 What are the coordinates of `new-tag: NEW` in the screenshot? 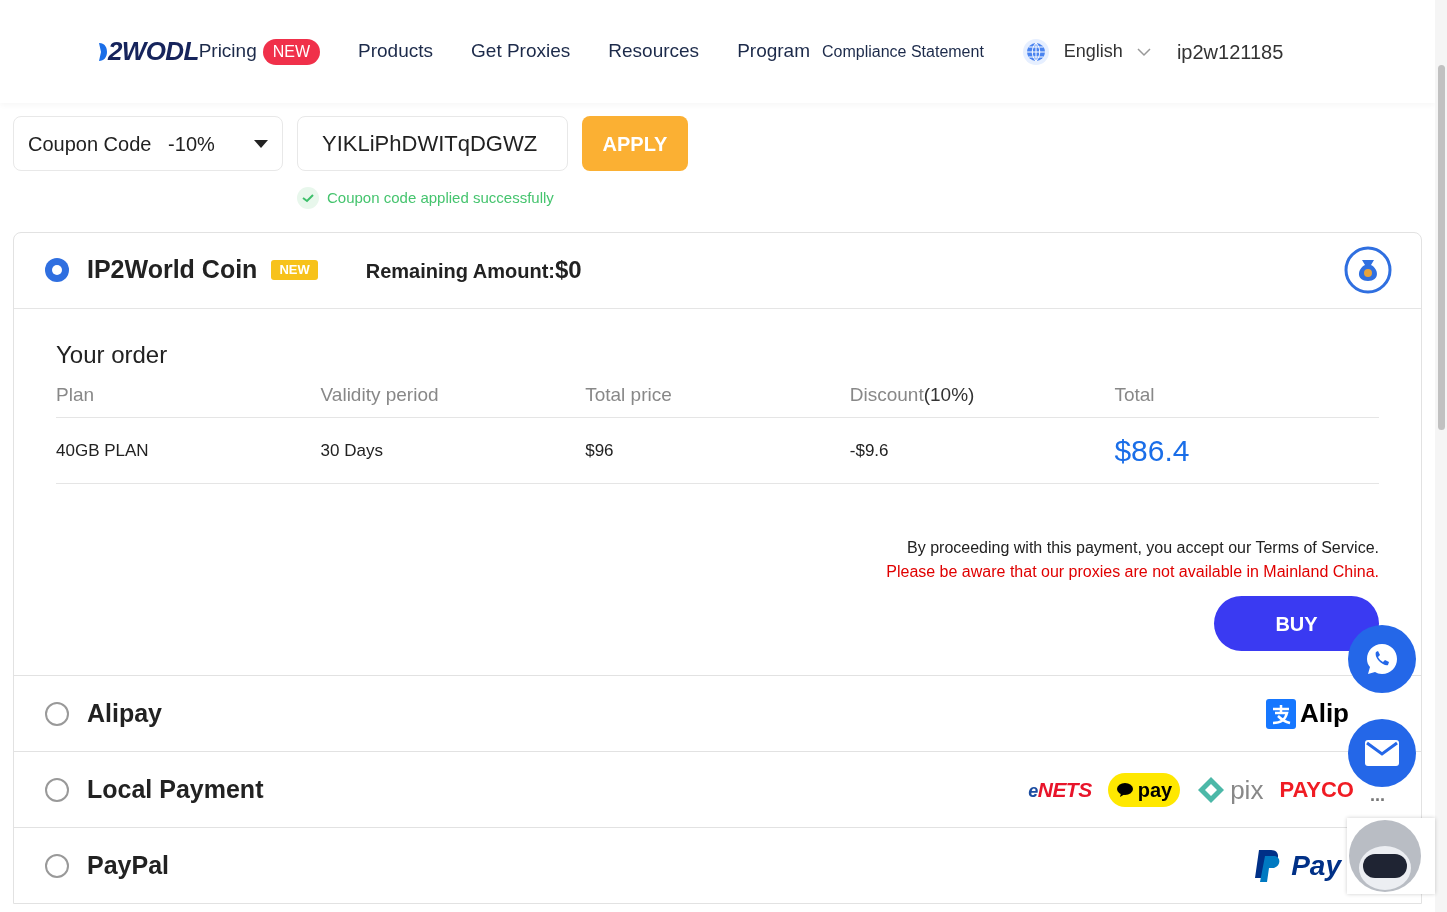 It's located at (294, 270).